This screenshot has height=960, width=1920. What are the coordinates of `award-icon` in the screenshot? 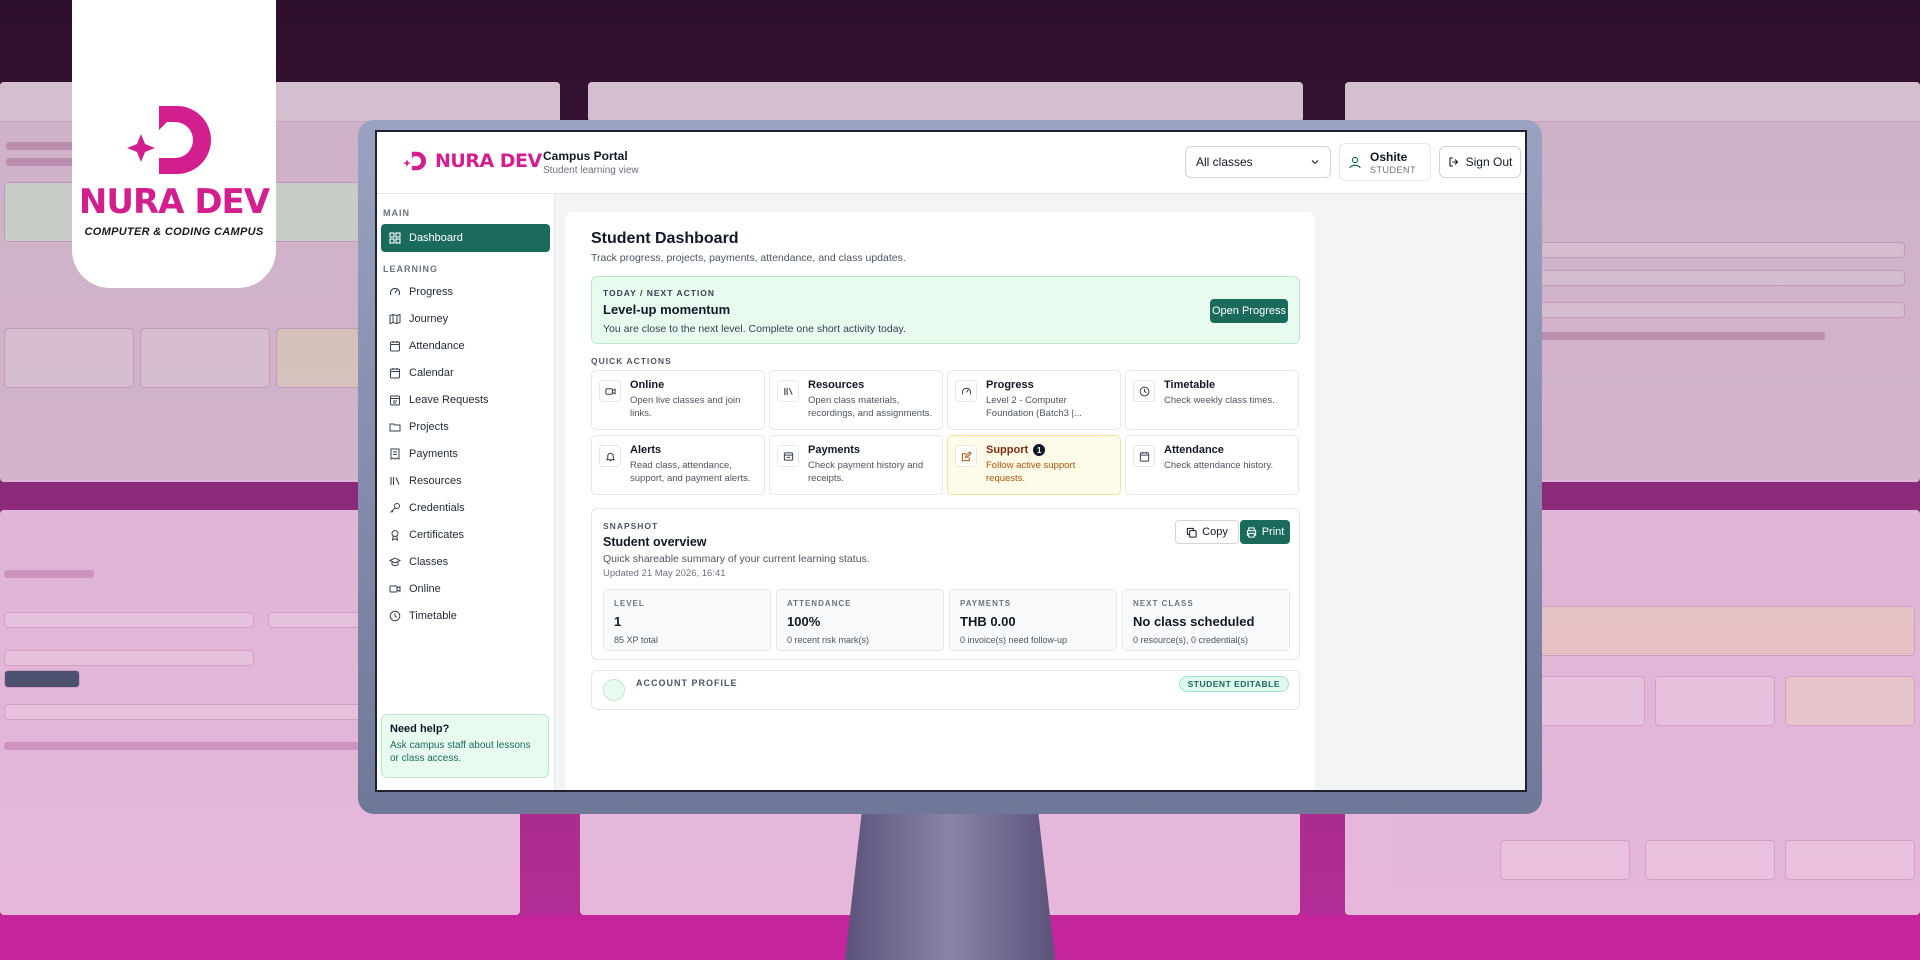 It's located at (395, 535).